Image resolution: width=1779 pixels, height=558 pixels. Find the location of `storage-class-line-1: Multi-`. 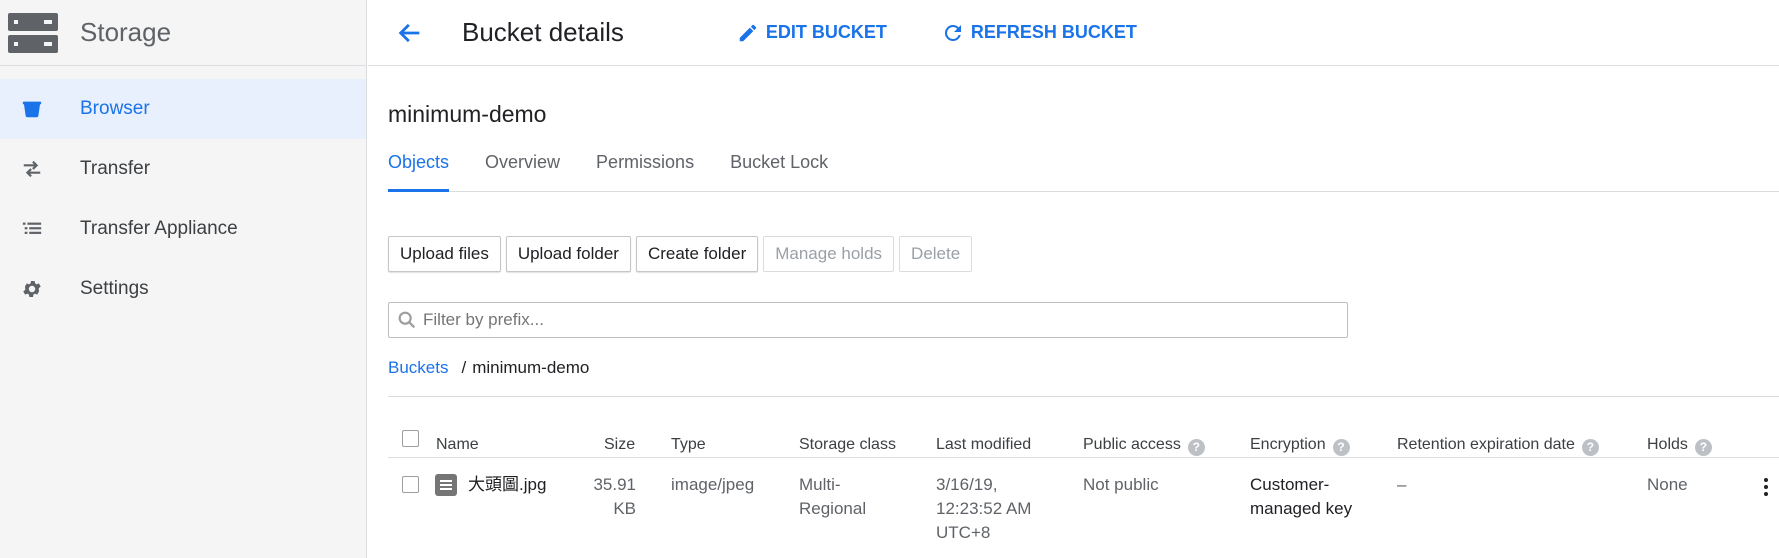

storage-class-line-1: Multi- is located at coordinates (820, 484).